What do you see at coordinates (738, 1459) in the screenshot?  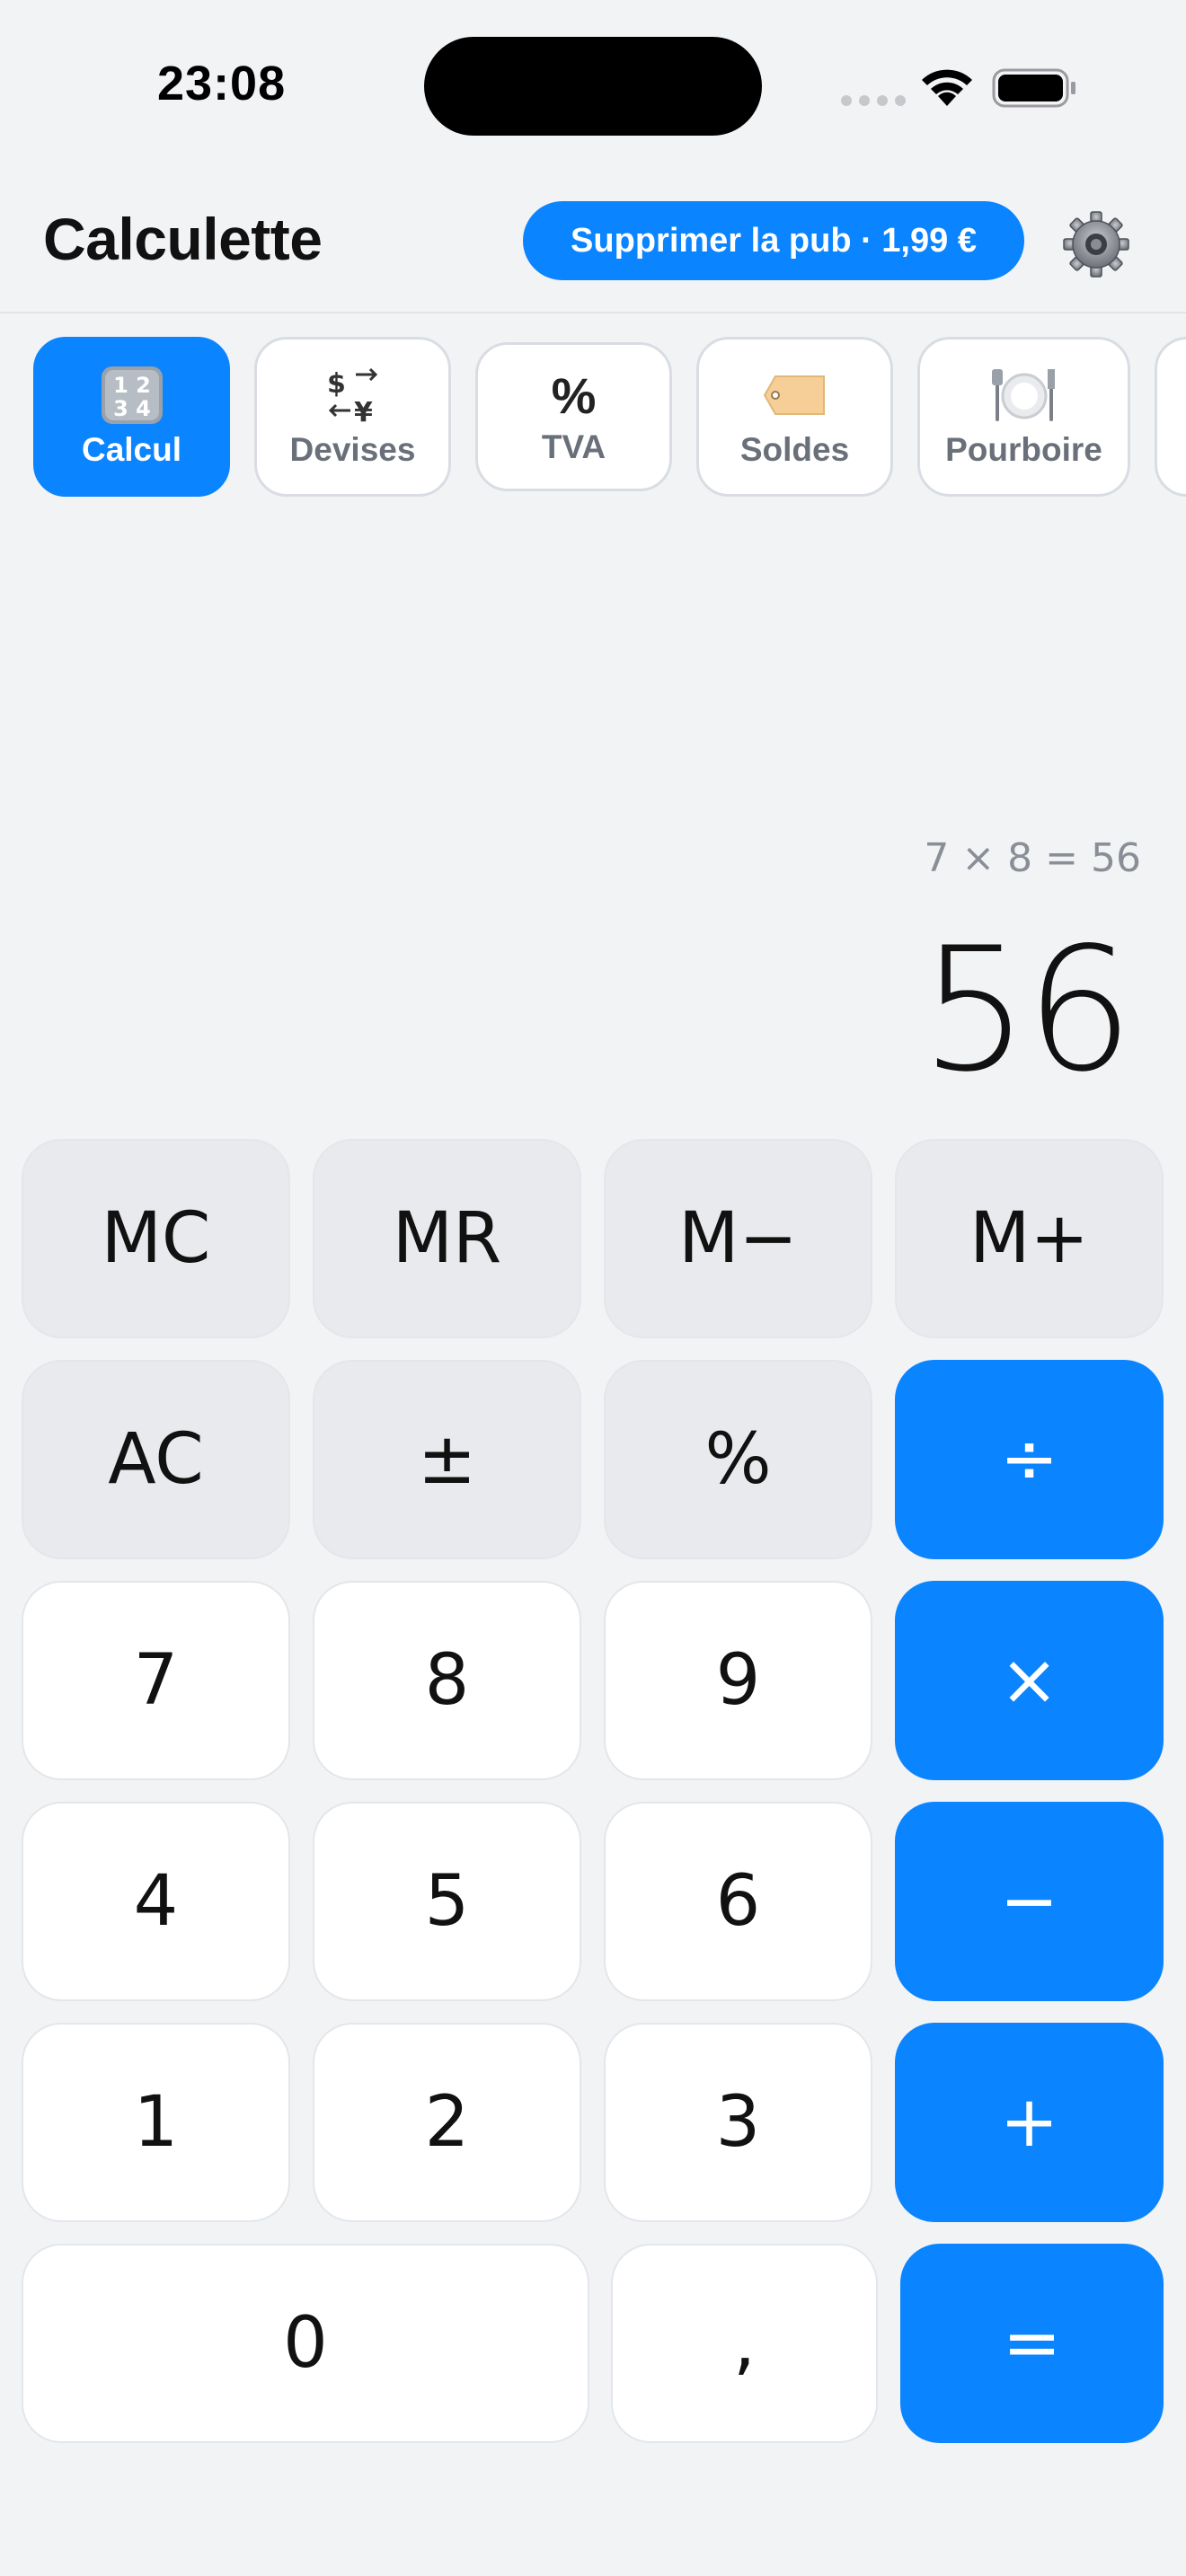 I see `percent-button: %` at bounding box center [738, 1459].